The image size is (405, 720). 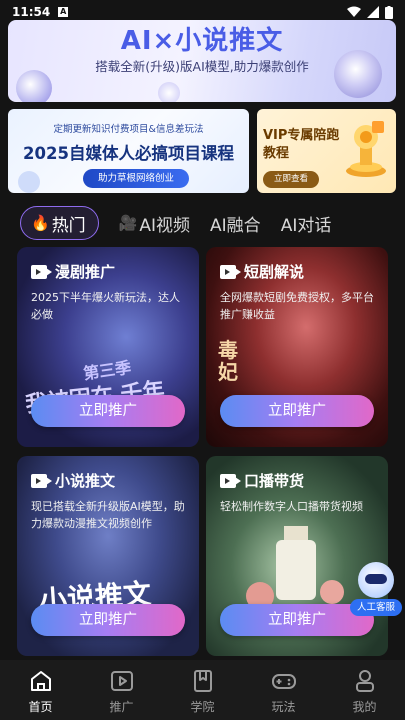 What do you see at coordinates (291, 506) in the screenshot?
I see `card-description: 轻松制作数字人口播带货视频` at bounding box center [291, 506].